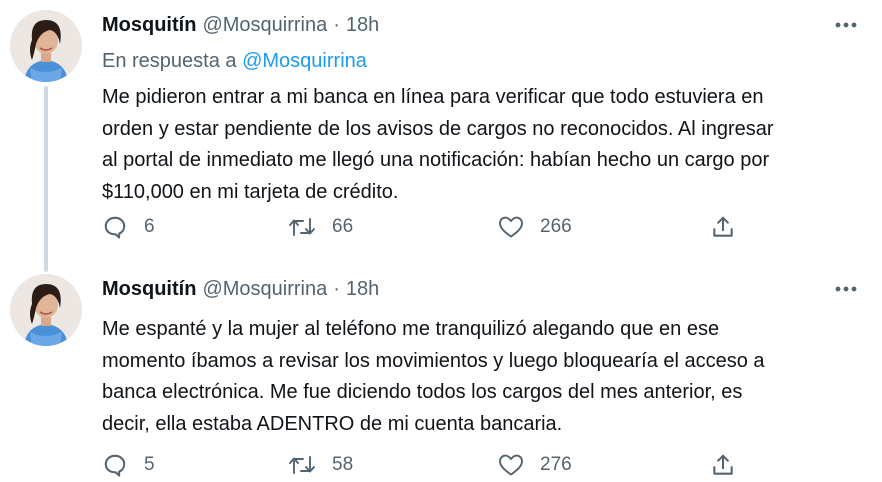 The image size is (882, 482). Describe the element at coordinates (422, 227) in the screenshot. I see `tweet-actions: 6 66 266` at that location.